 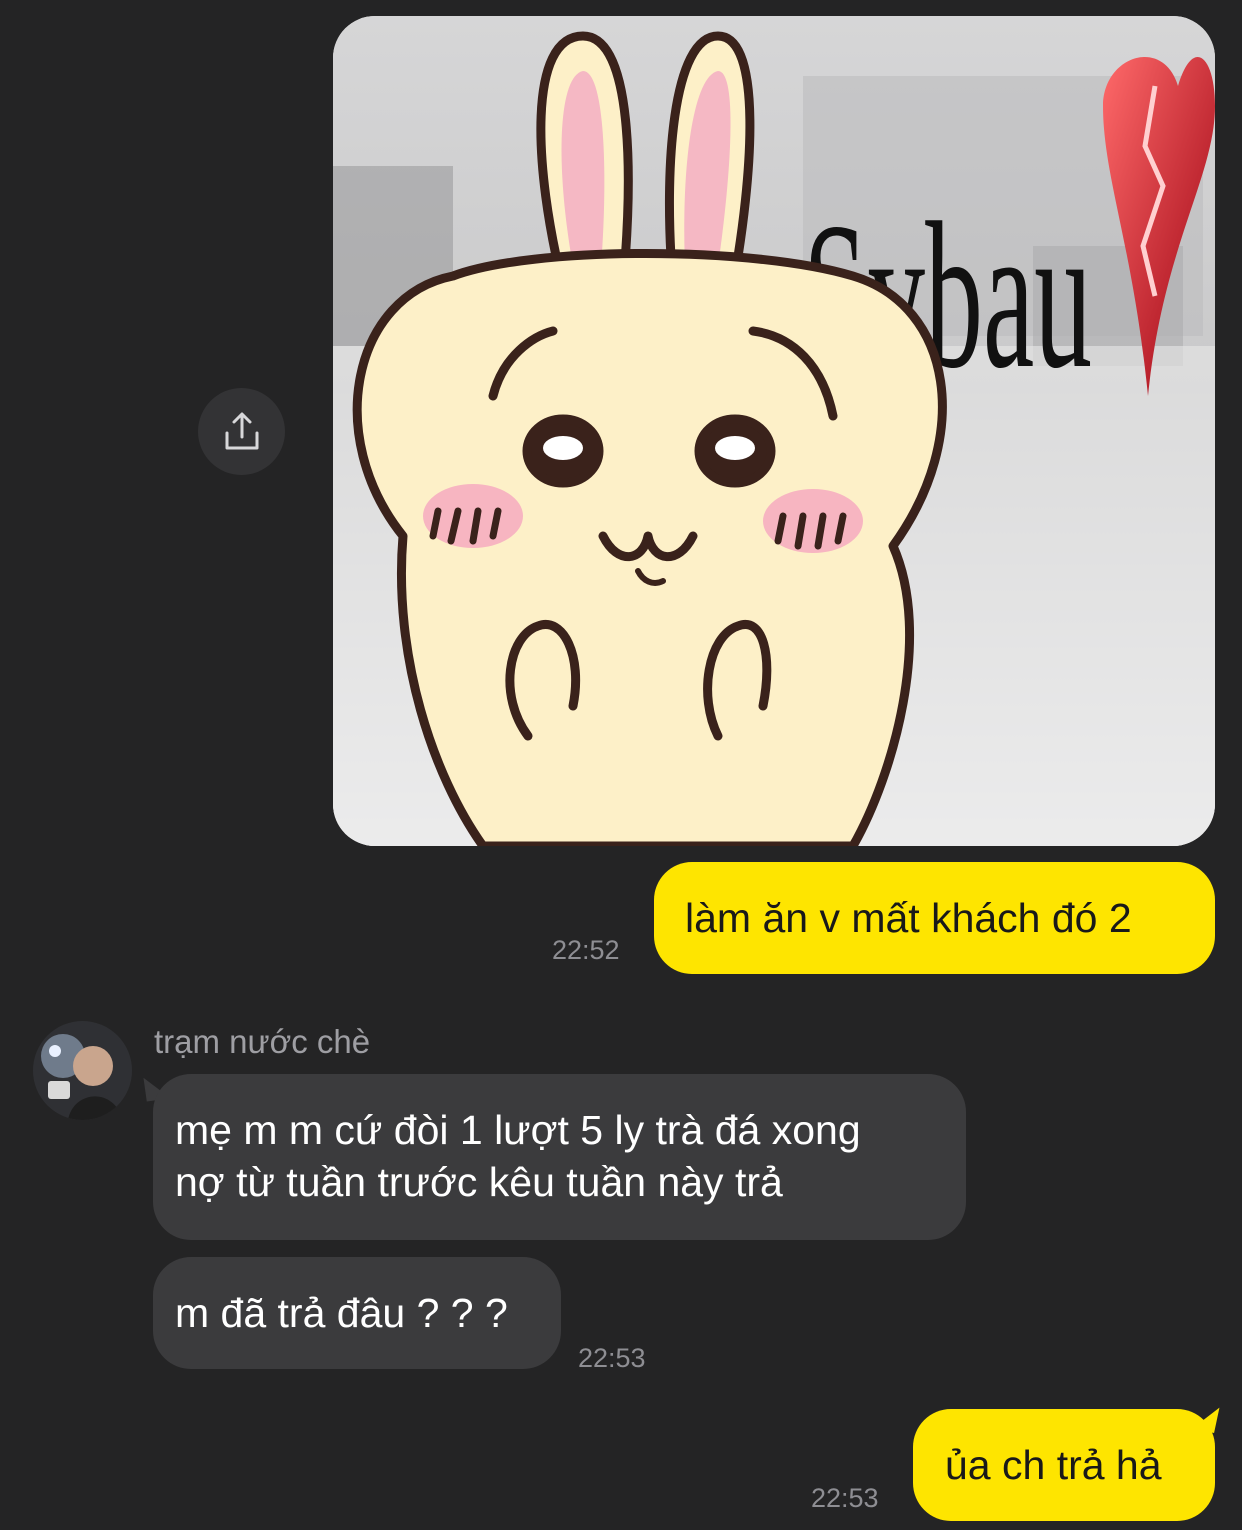 I want to click on sender-name: trạm nước chè, so click(x=262, y=1041).